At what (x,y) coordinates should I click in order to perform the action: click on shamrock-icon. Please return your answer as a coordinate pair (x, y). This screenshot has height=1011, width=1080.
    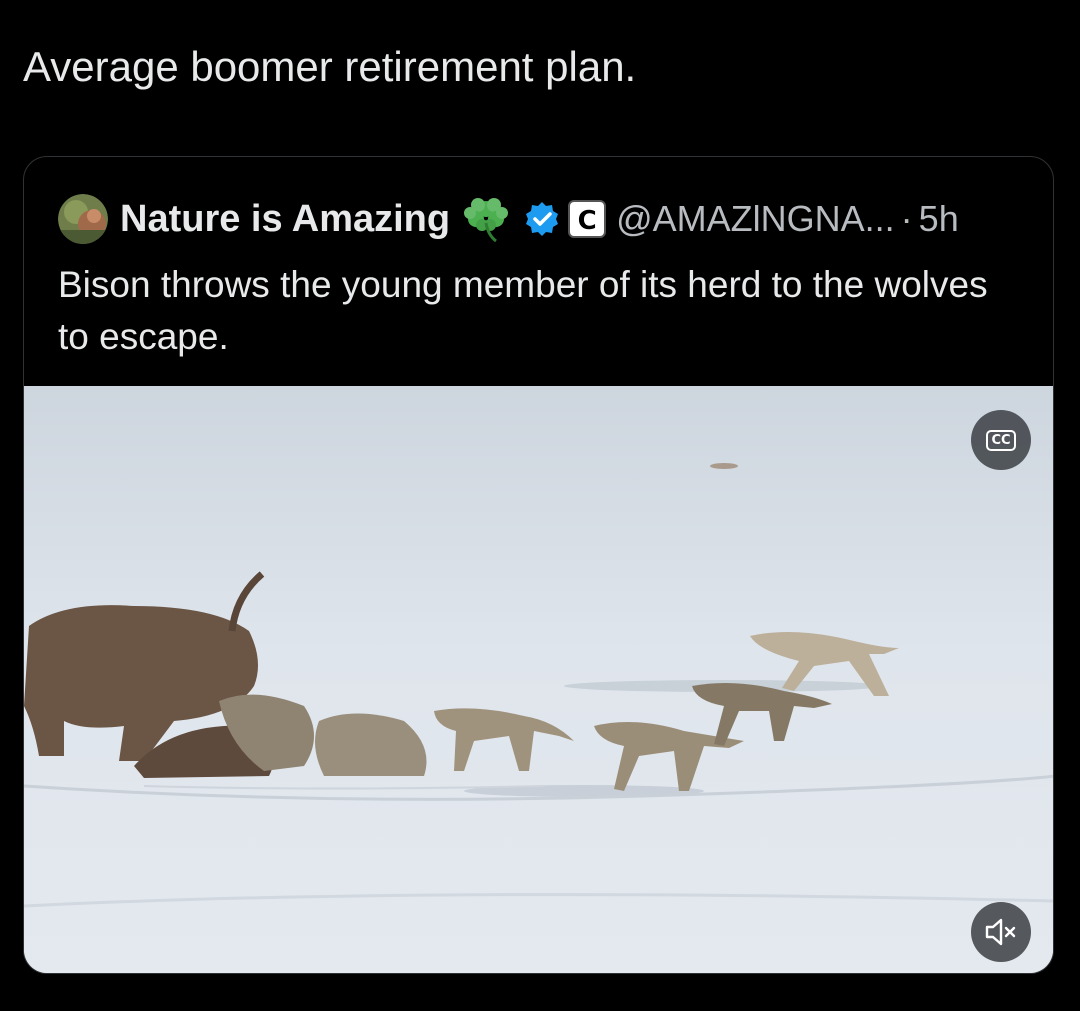
    Looking at the image, I should click on (486, 220).